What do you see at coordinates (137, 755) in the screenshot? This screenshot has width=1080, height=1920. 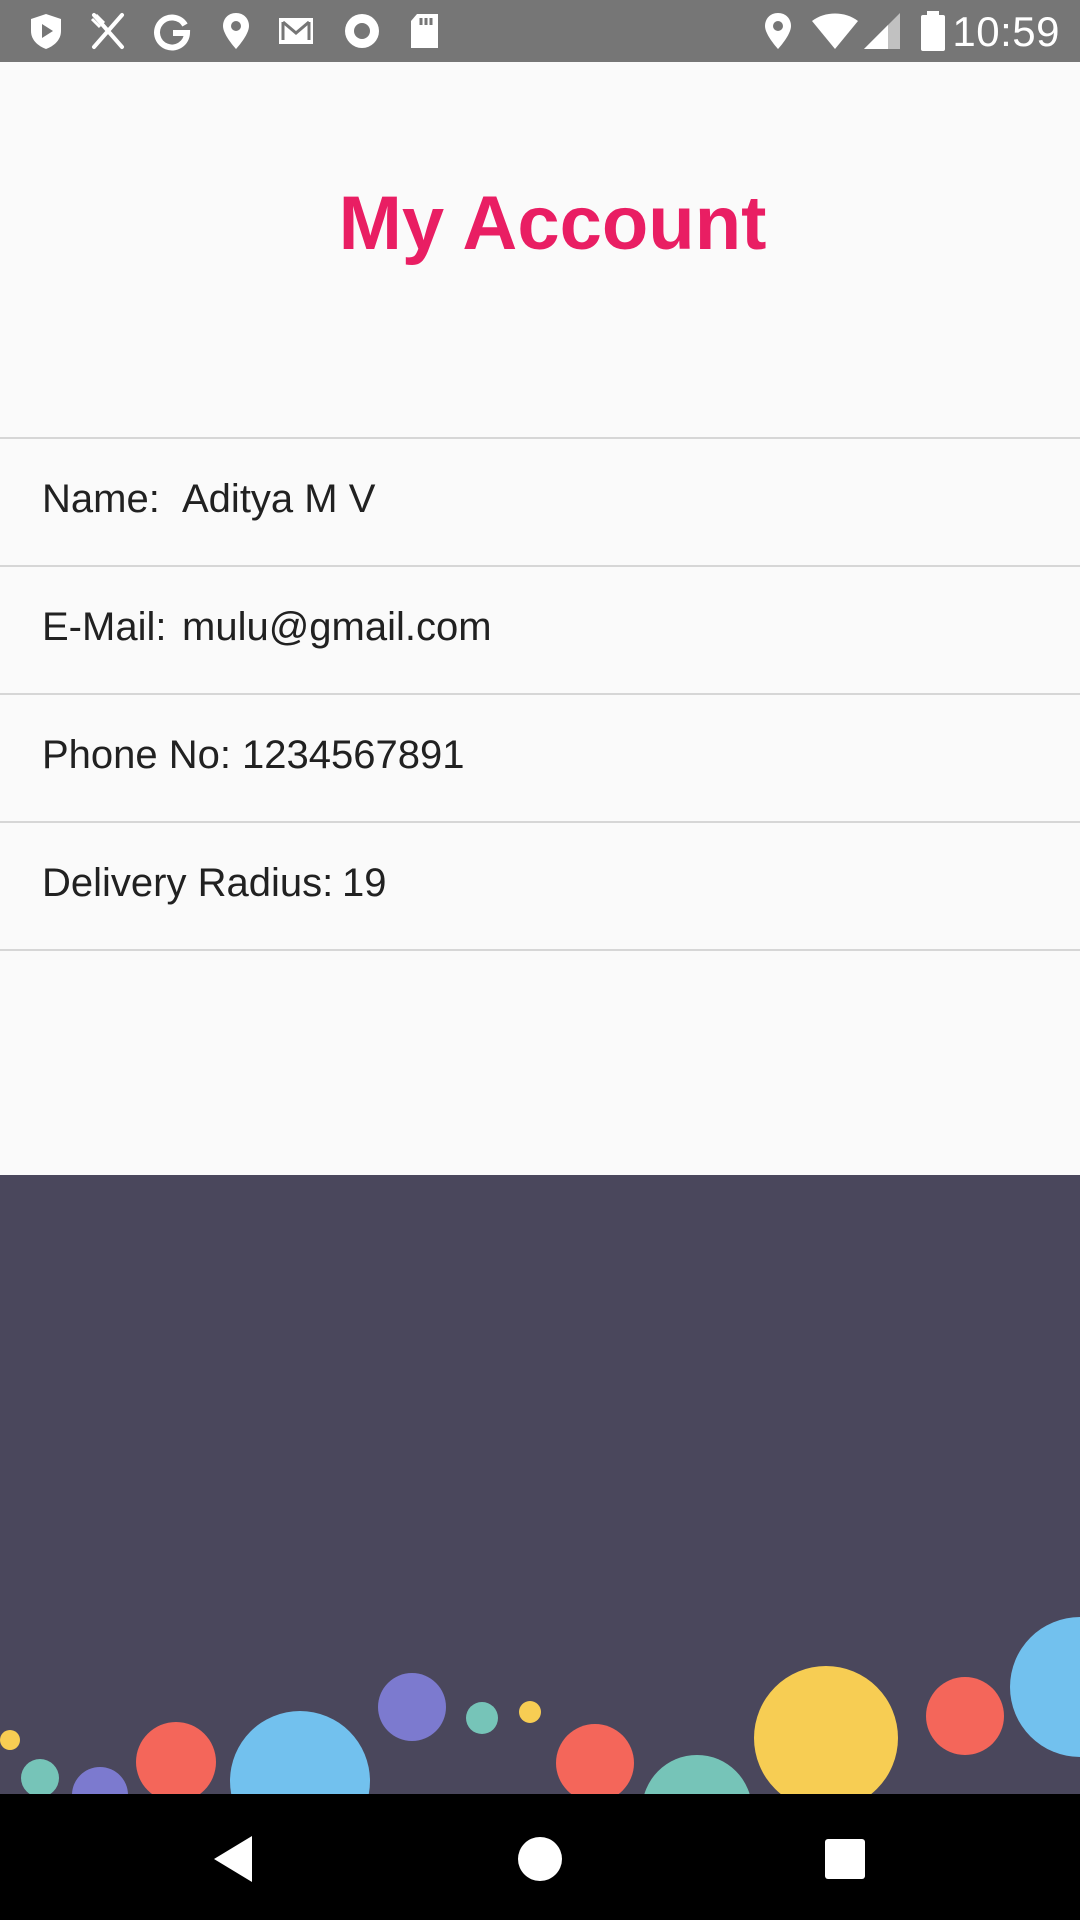 I see `phone-label: Phone No:` at bounding box center [137, 755].